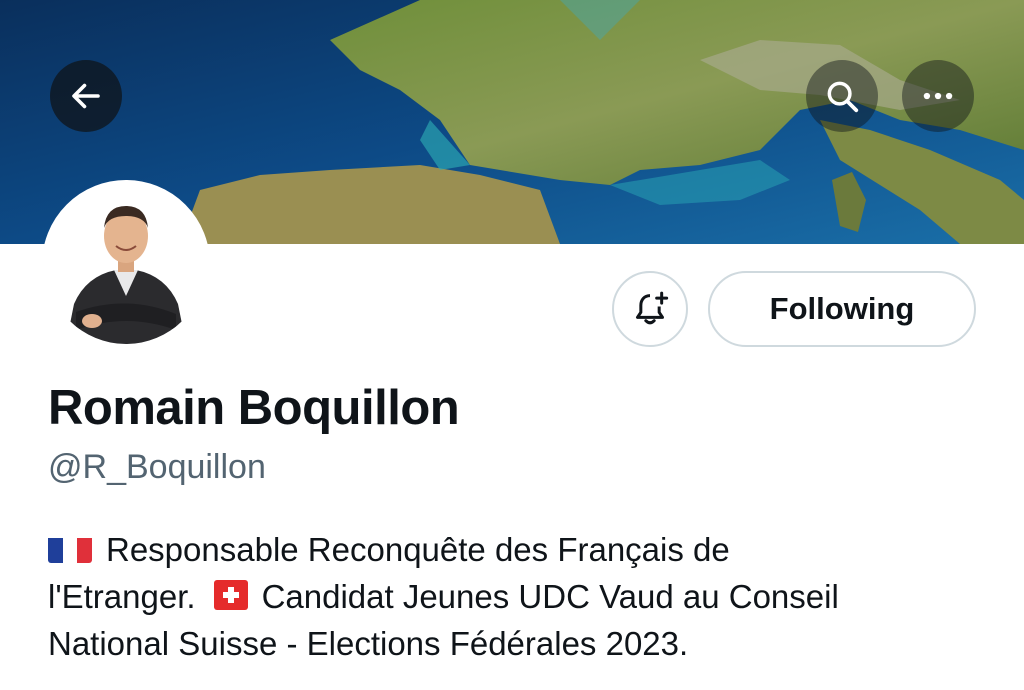 Image resolution: width=1024 pixels, height=690 pixels. What do you see at coordinates (157, 467) in the screenshot?
I see `profile-handle: @R_Boquillon` at bounding box center [157, 467].